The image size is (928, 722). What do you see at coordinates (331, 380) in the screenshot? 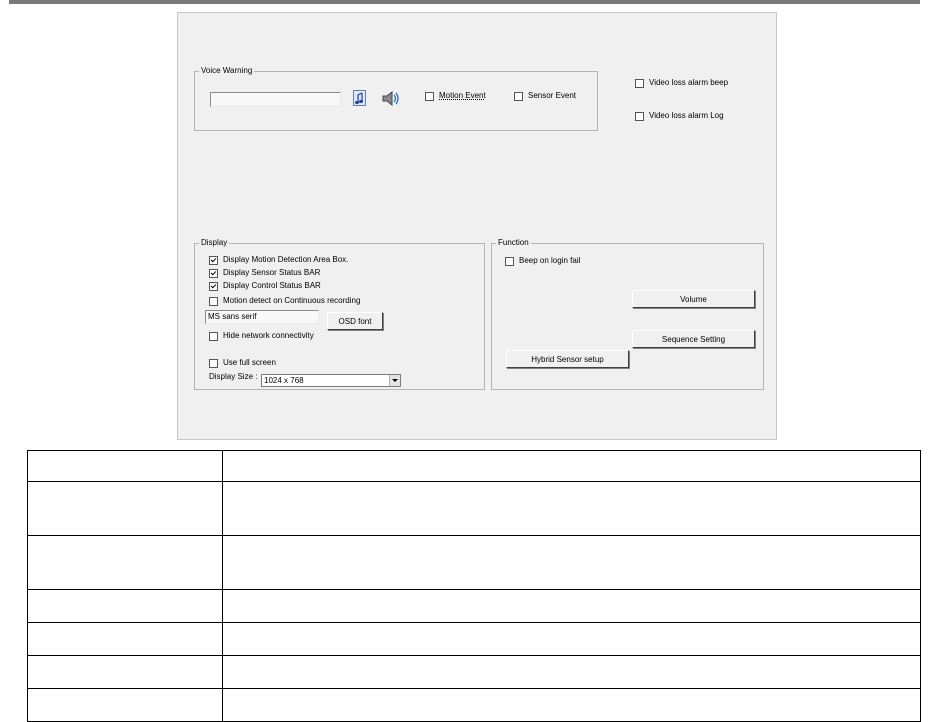
I see `display-size-select: 1024 x 768` at bounding box center [331, 380].